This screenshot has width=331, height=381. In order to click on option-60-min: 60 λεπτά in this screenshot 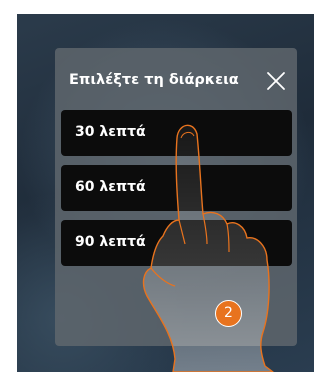, I will do `click(176, 188)`.